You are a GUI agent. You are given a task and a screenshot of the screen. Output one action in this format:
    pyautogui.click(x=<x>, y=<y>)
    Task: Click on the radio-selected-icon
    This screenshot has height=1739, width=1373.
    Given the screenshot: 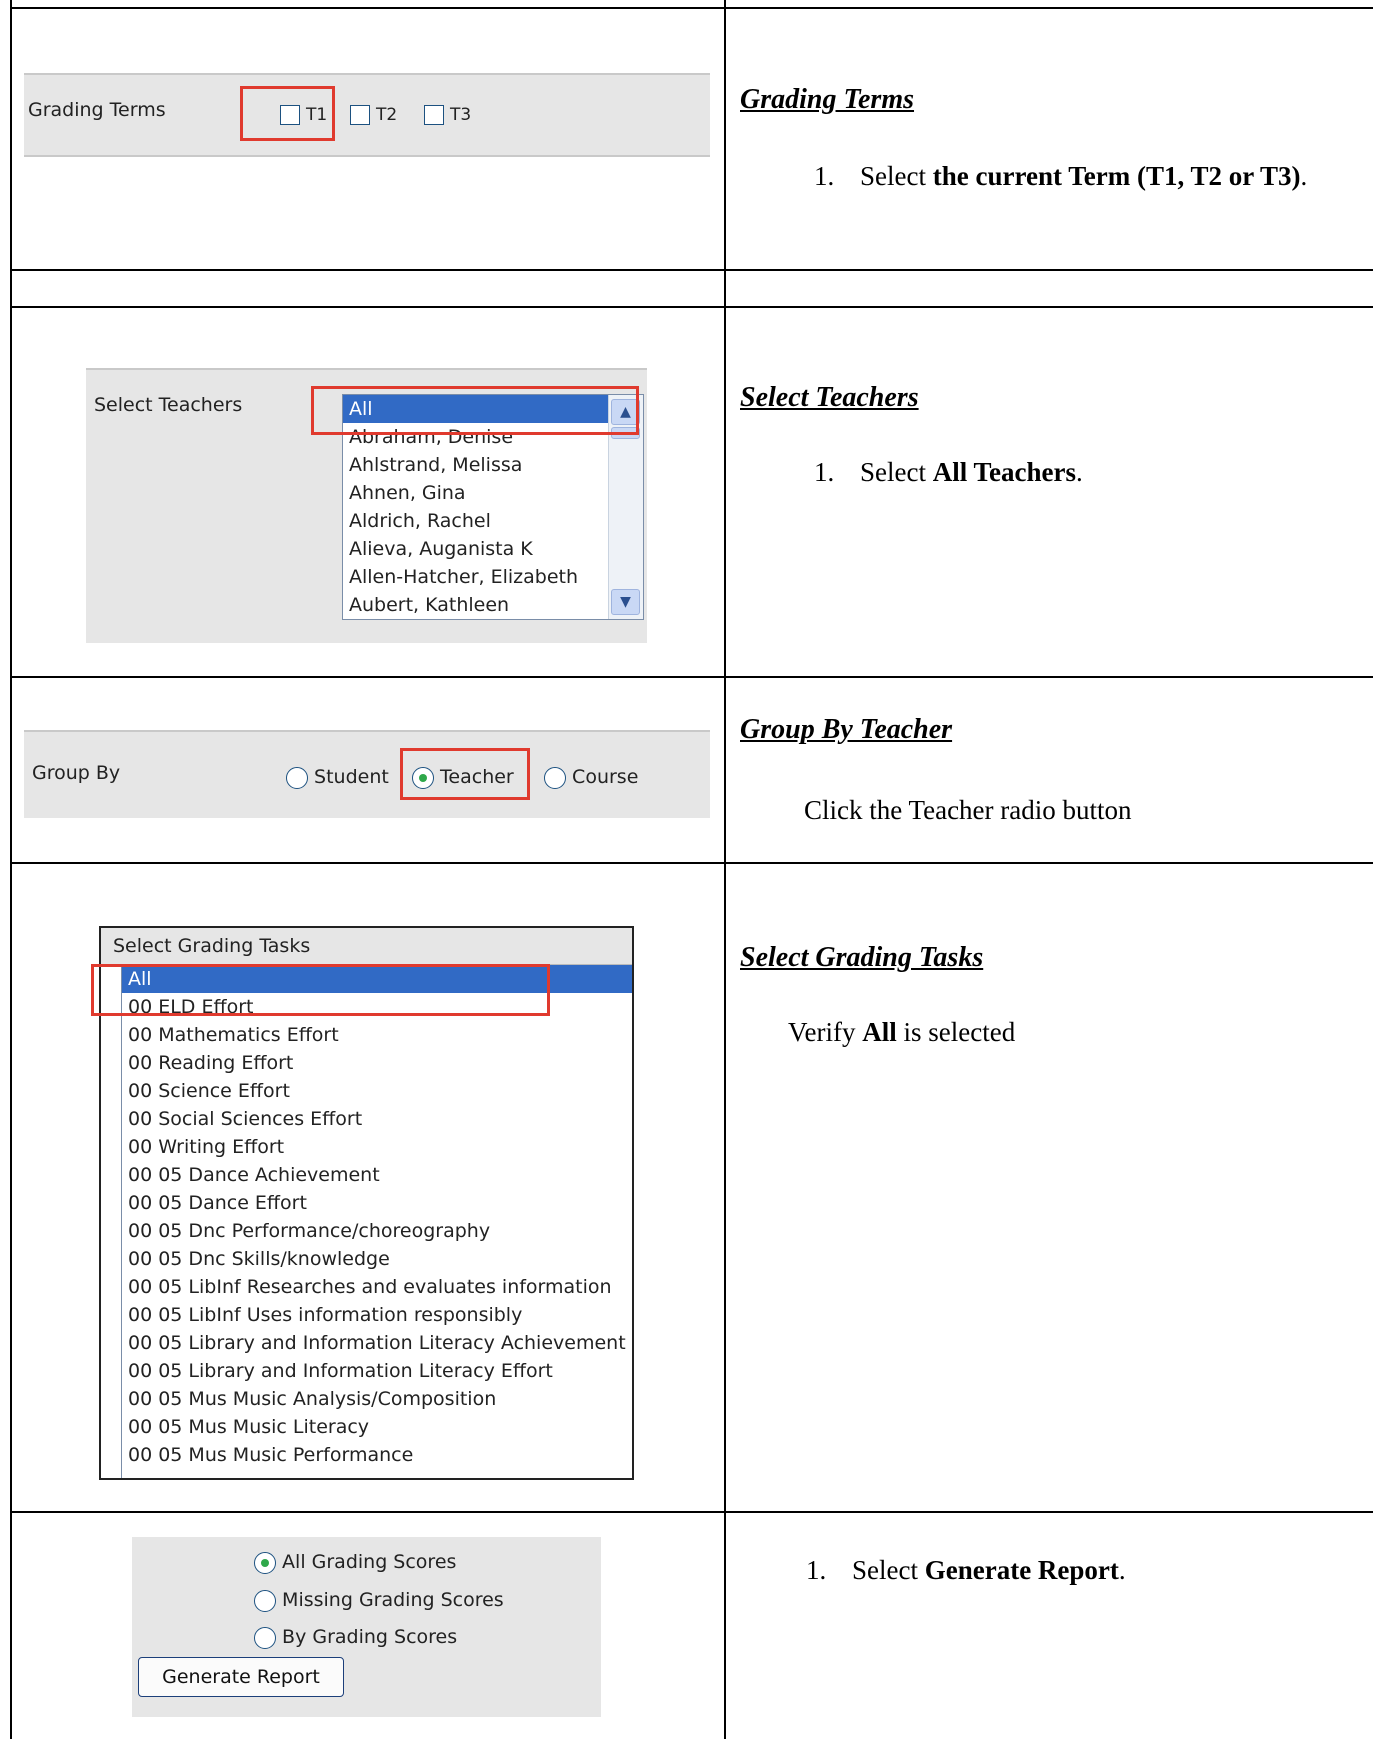 What is the action you would take?
    pyautogui.click(x=265, y=1562)
    